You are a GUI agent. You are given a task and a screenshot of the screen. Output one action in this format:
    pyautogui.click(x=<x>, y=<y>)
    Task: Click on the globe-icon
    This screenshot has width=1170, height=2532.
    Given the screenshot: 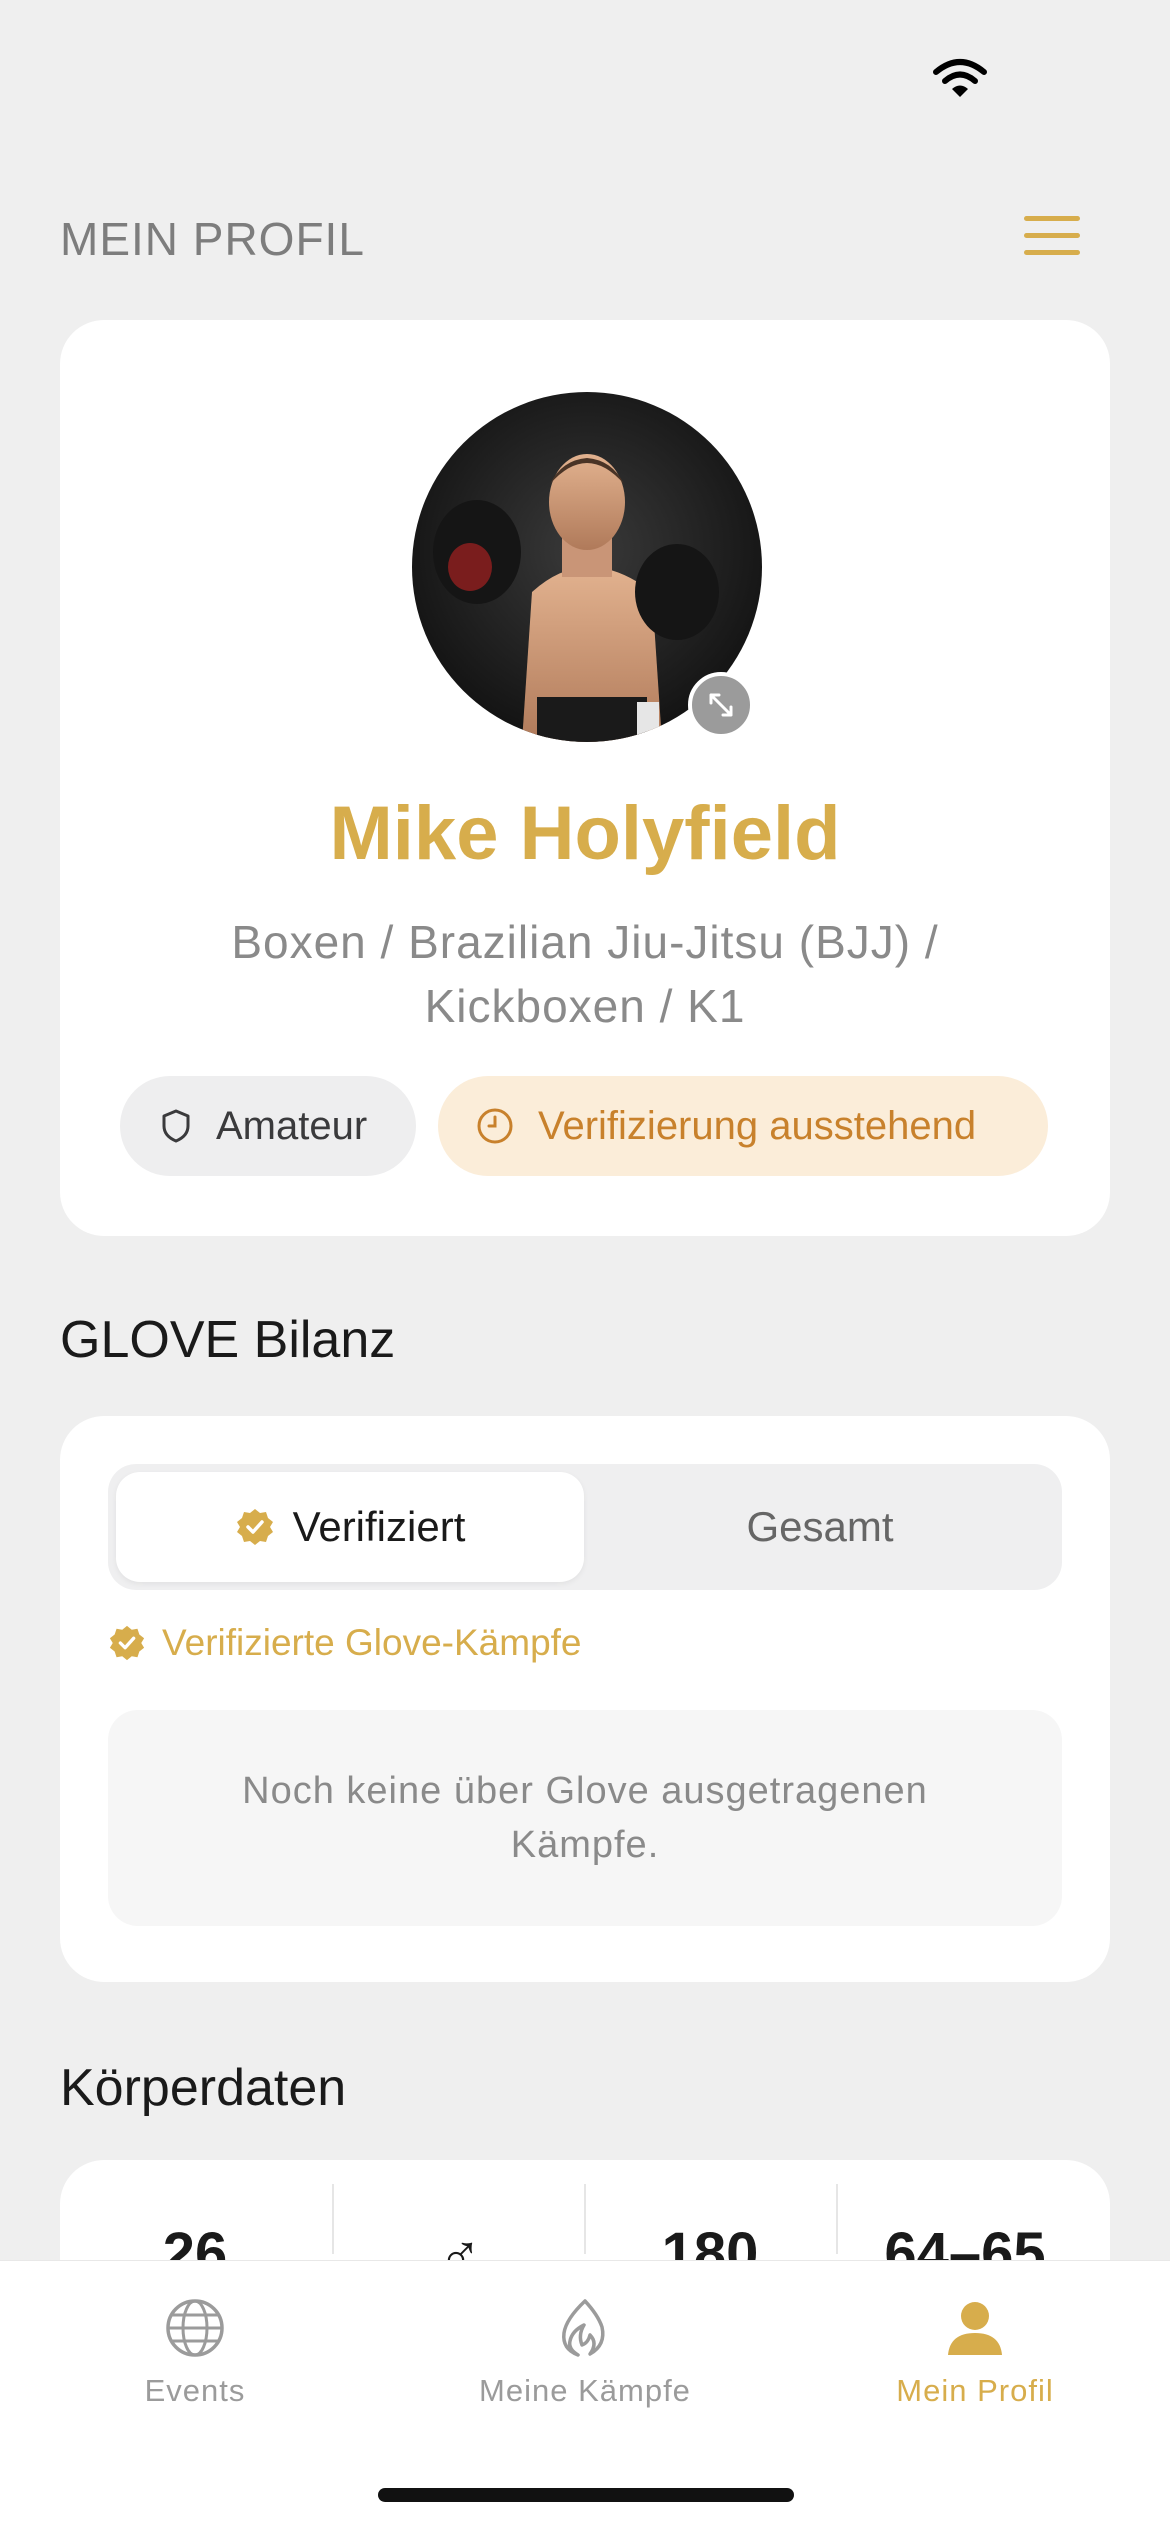 What is the action you would take?
    pyautogui.click(x=195, y=2328)
    